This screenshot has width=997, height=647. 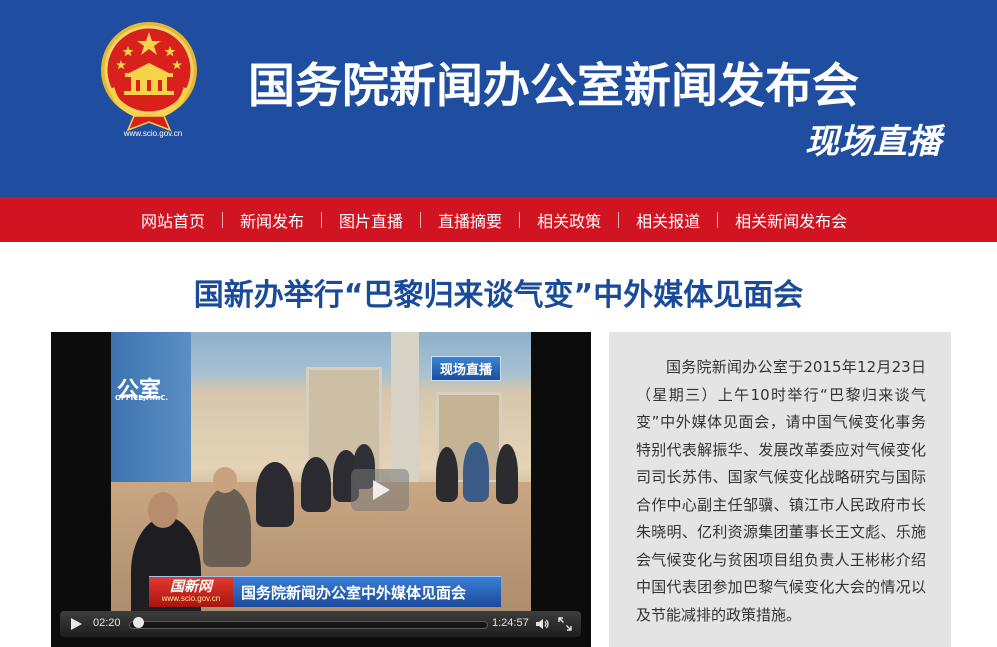 I want to click on nav-item-live-summary: 直播摘要, so click(x=470, y=220).